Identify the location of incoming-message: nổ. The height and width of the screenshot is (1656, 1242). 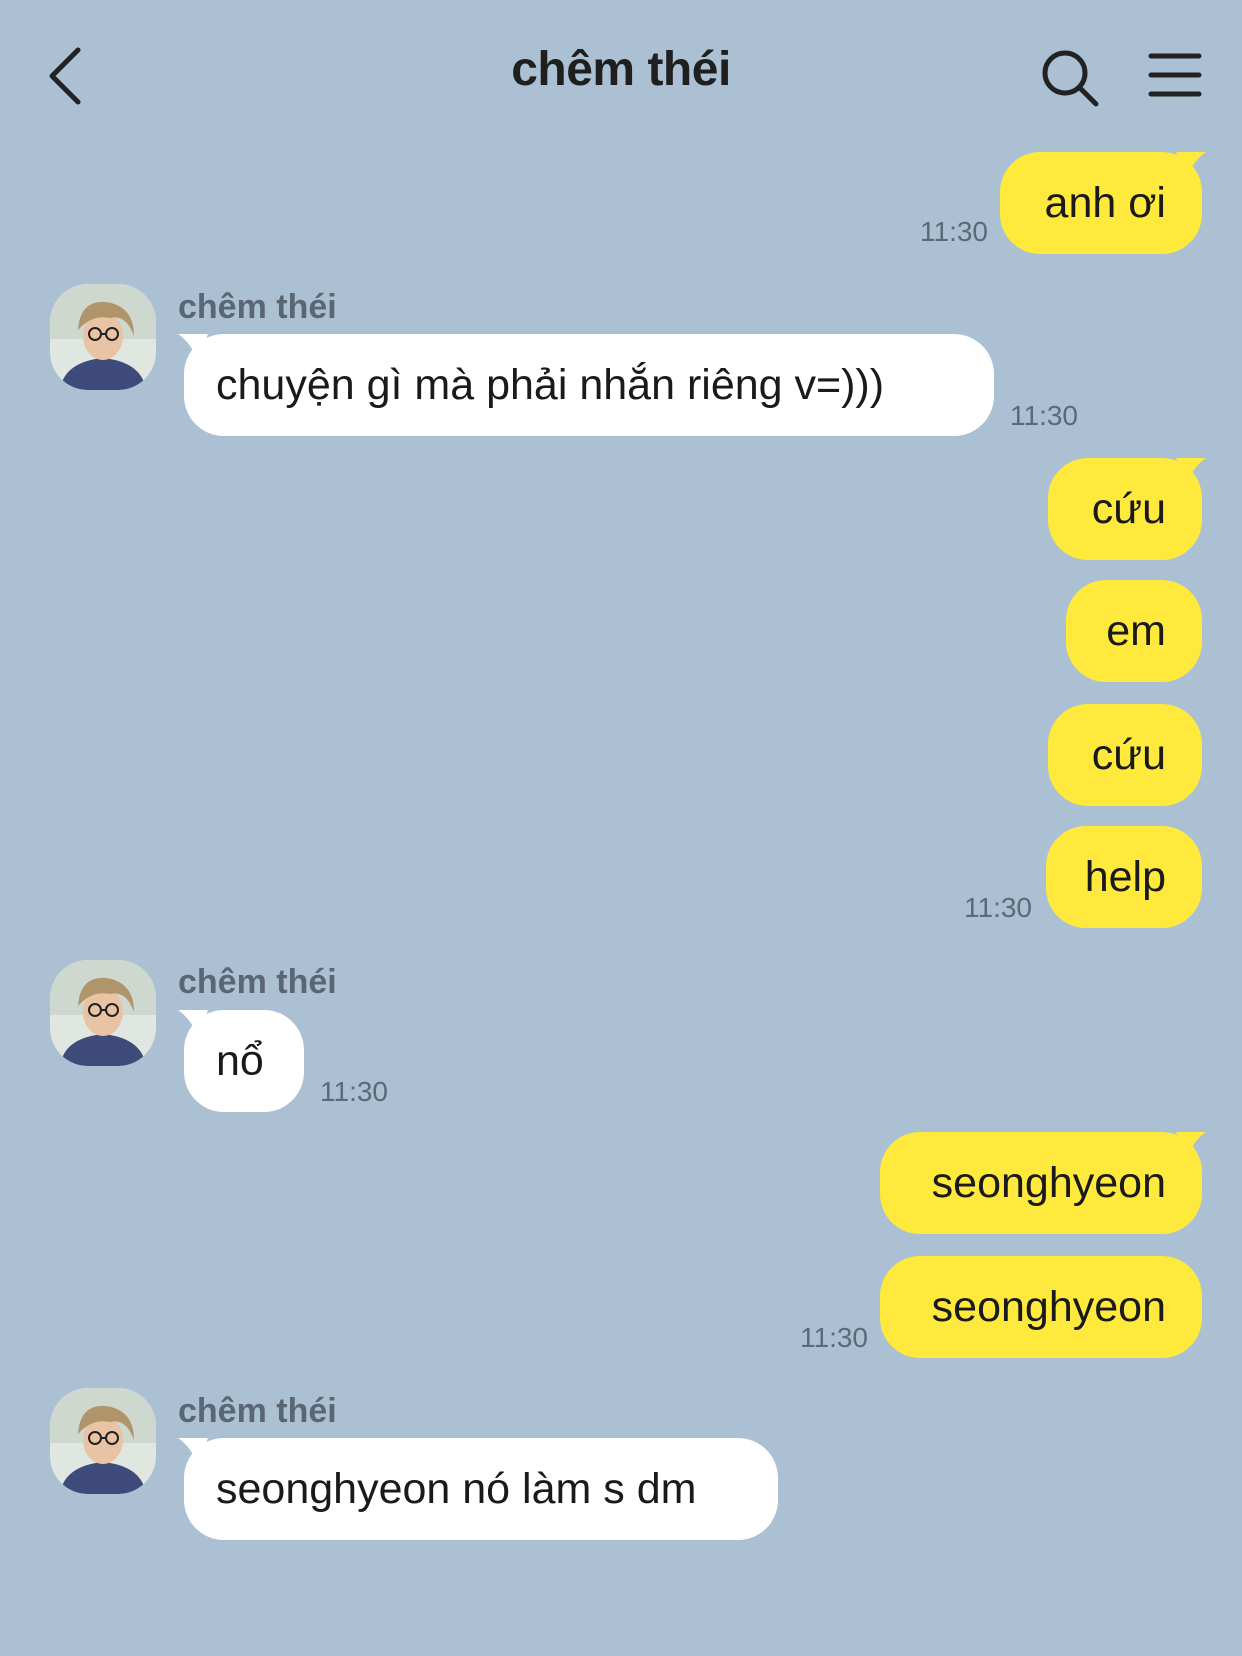
(244, 1061).